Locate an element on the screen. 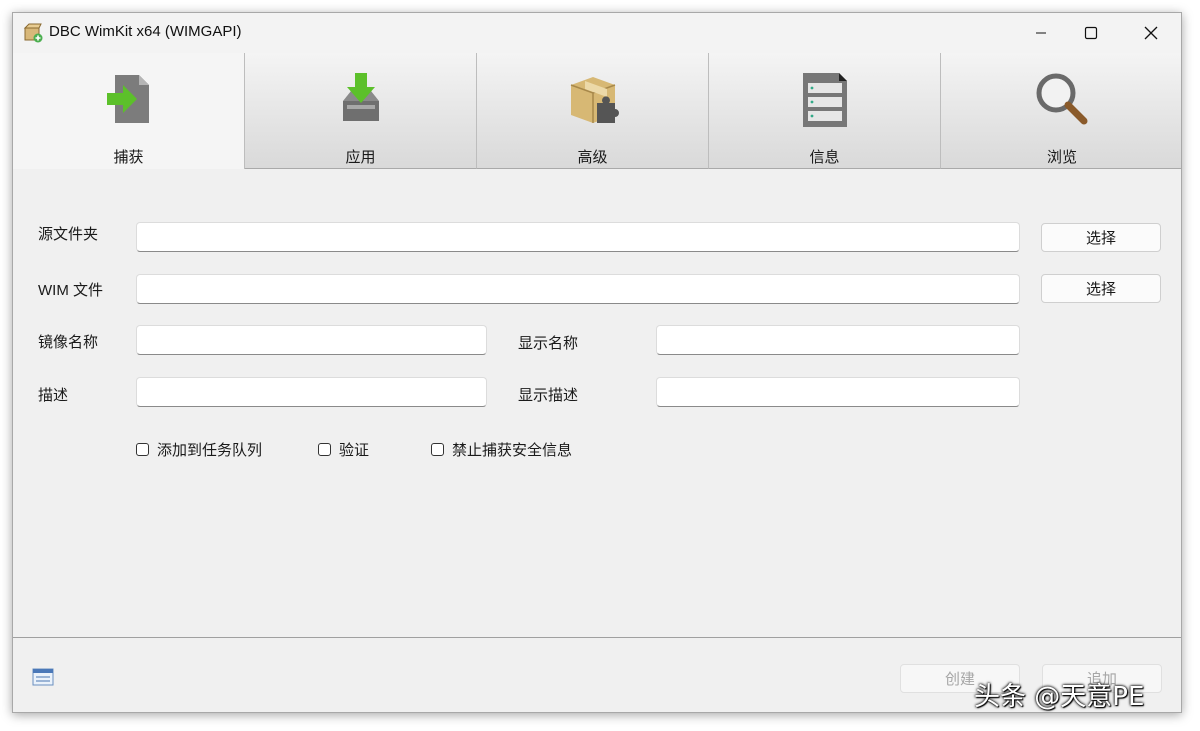  tab-apply: 应用 is located at coordinates (361, 111).